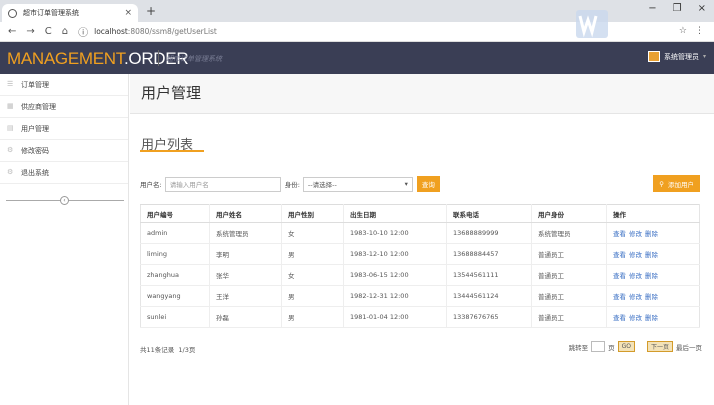 The height and width of the screenshot is (405, 714). I want to click on sidebar-item-logout: ⚙ 退出系统, so click(64, 173).